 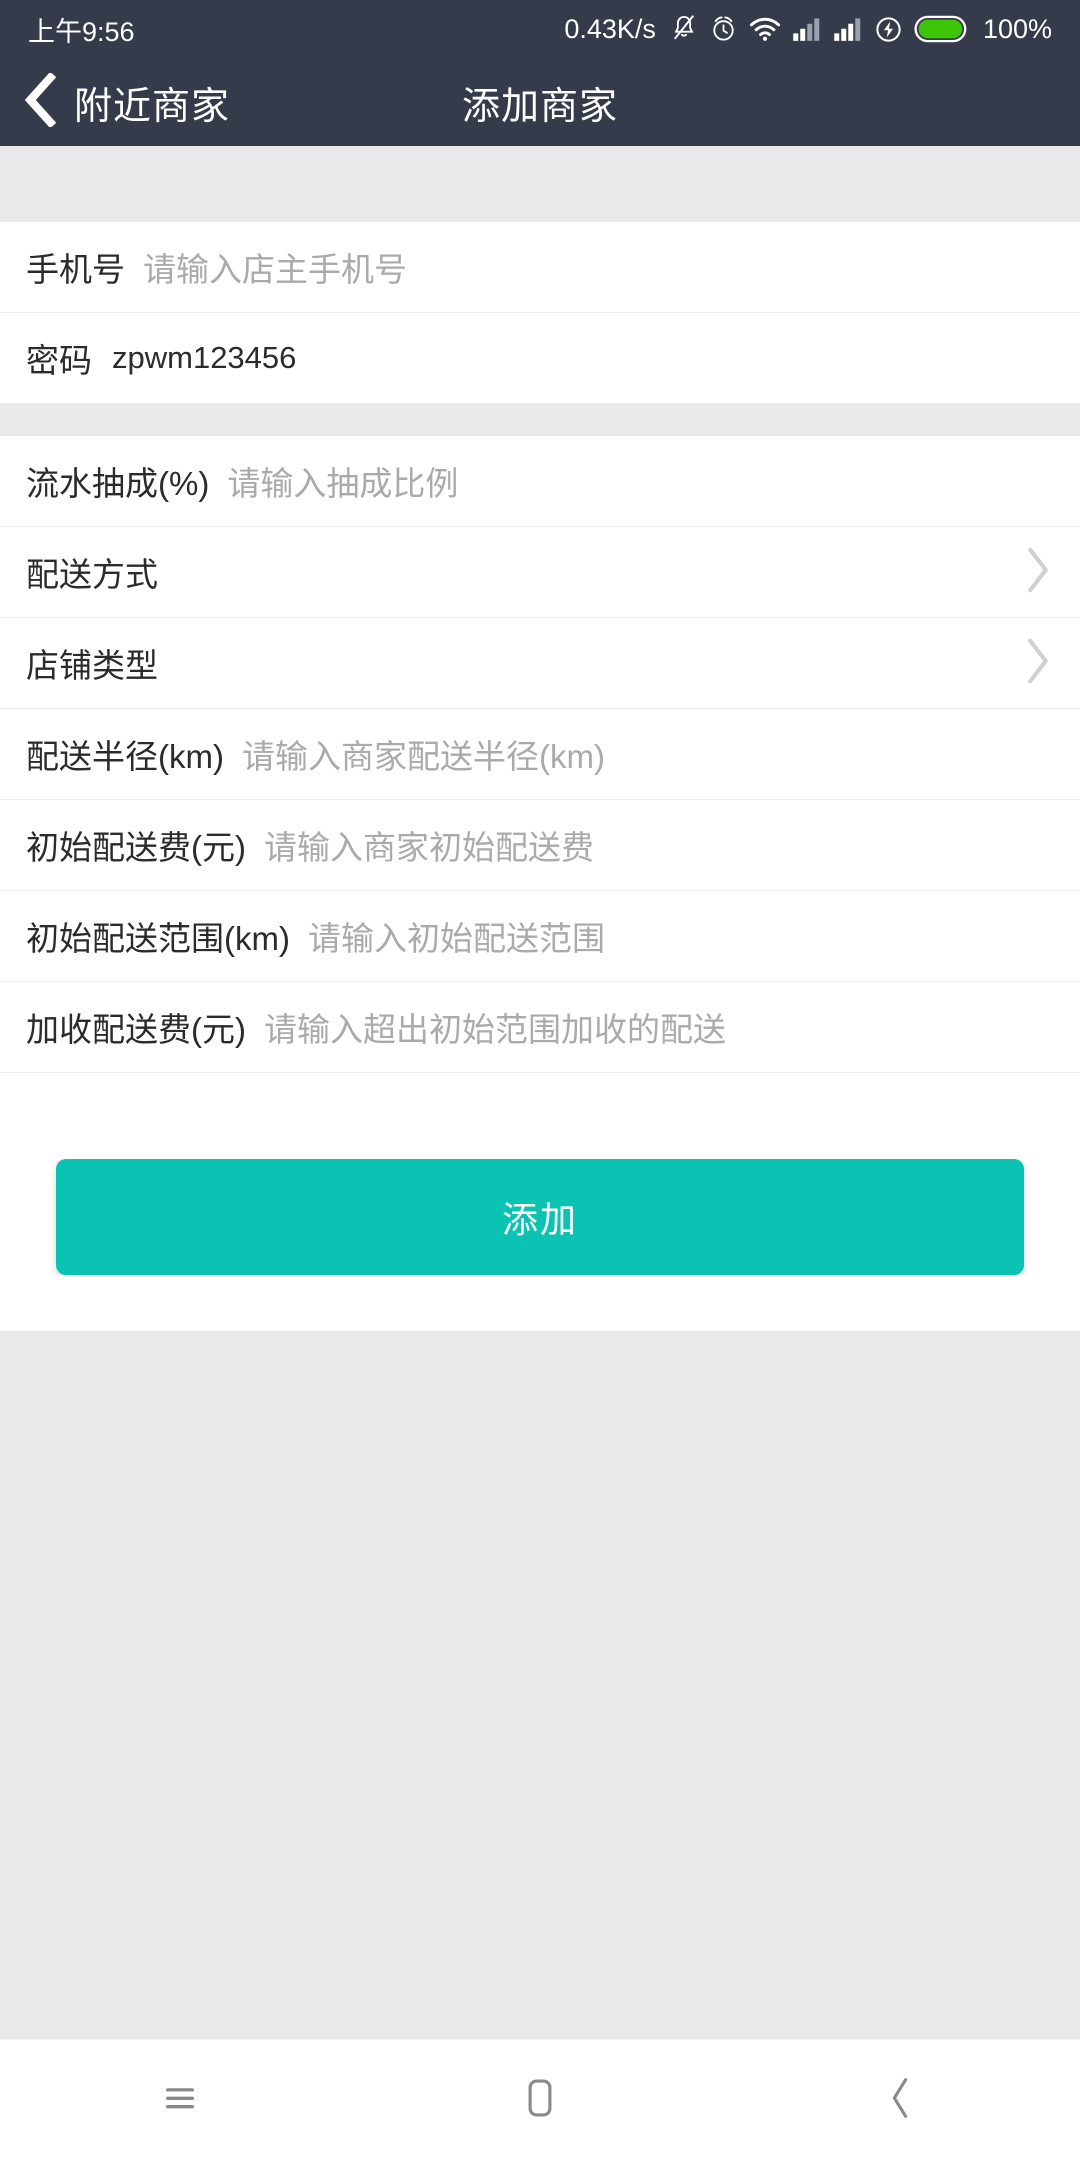 What do you see at coordinates (658, 1027) in the screenshot?
I see `extra-delivery-fee-input: 请输入超出初始范围加收的配送` at bounding box center [658, 1027].